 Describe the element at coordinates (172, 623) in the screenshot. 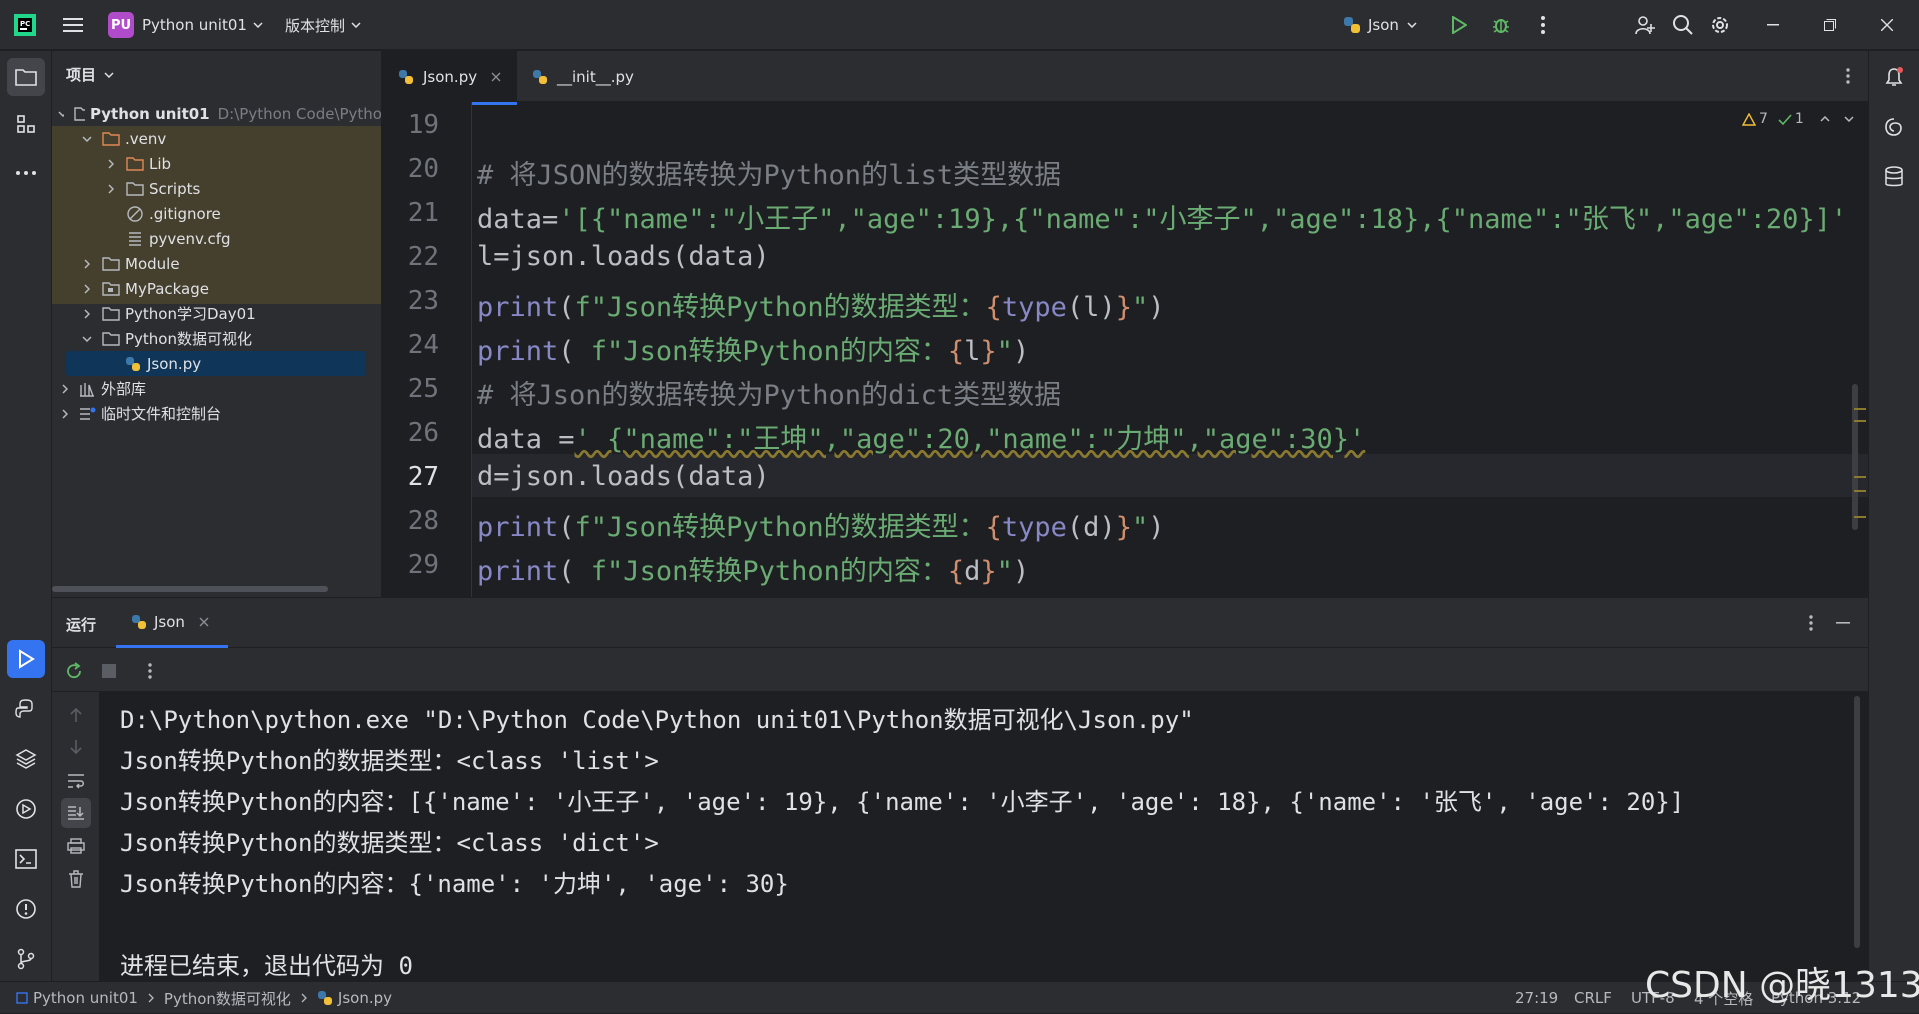

I see `run-tab-json: Json` at that location.